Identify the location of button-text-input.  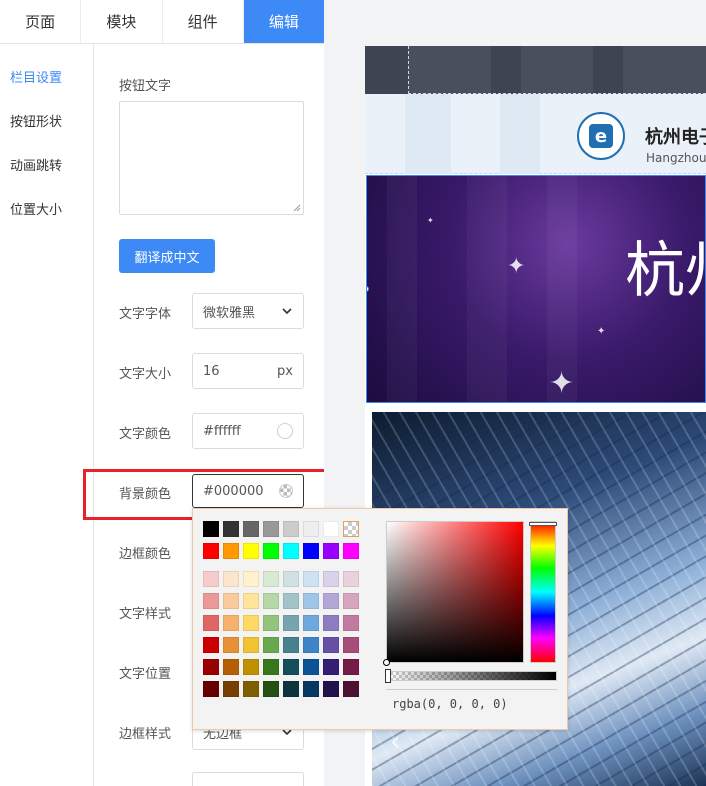
(211, 158).